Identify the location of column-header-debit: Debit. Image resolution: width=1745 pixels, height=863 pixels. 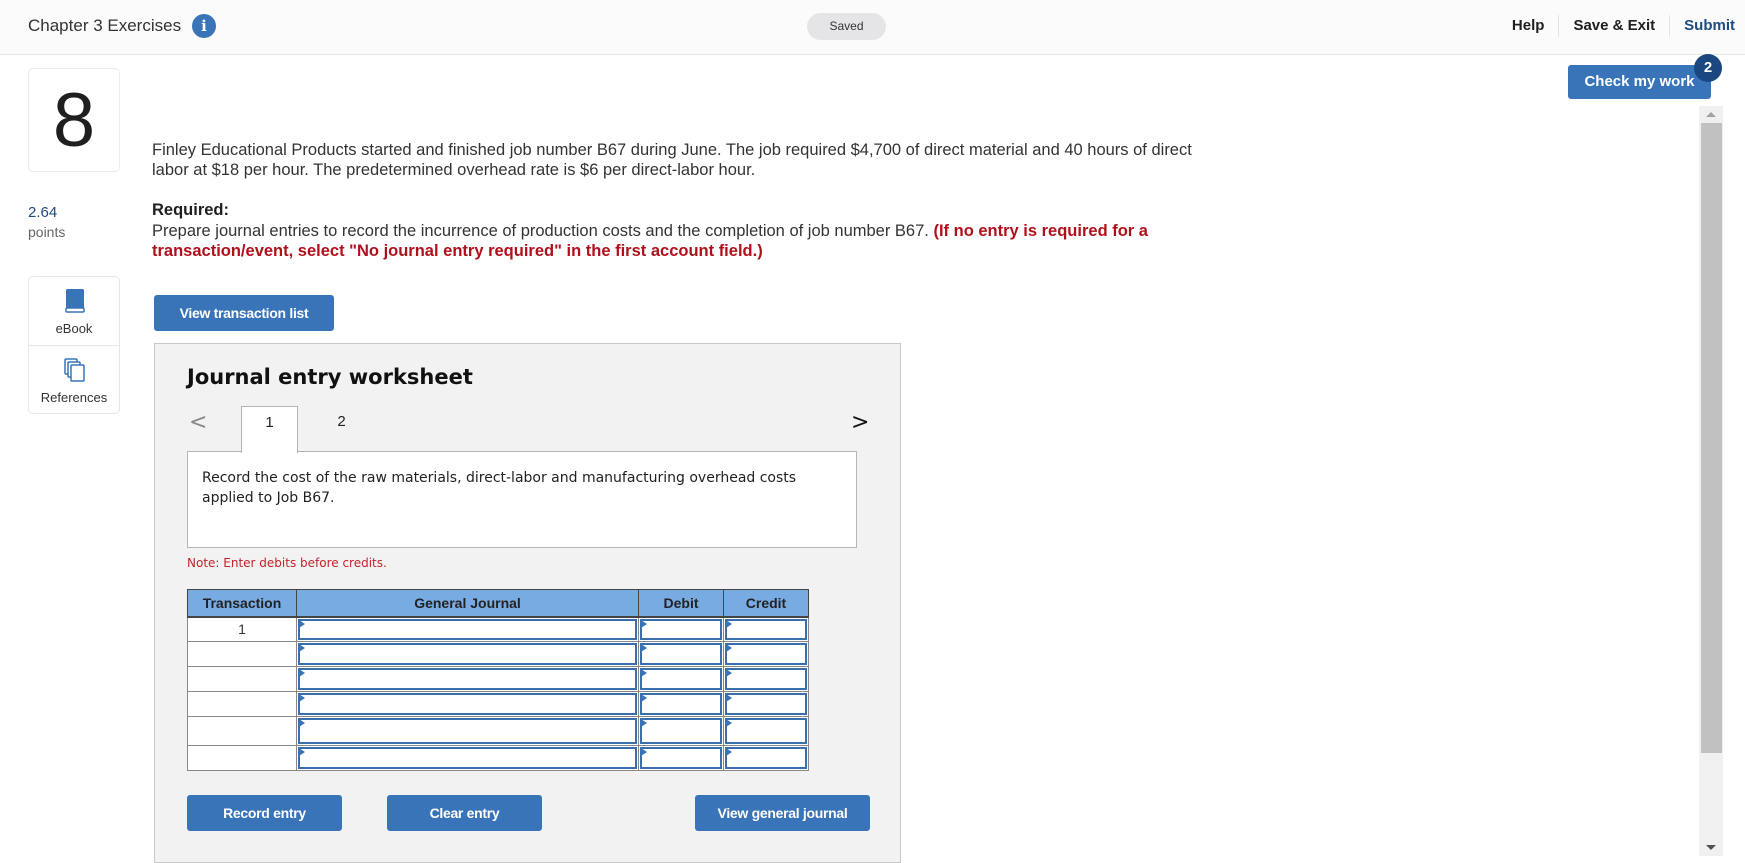
(681, 603).